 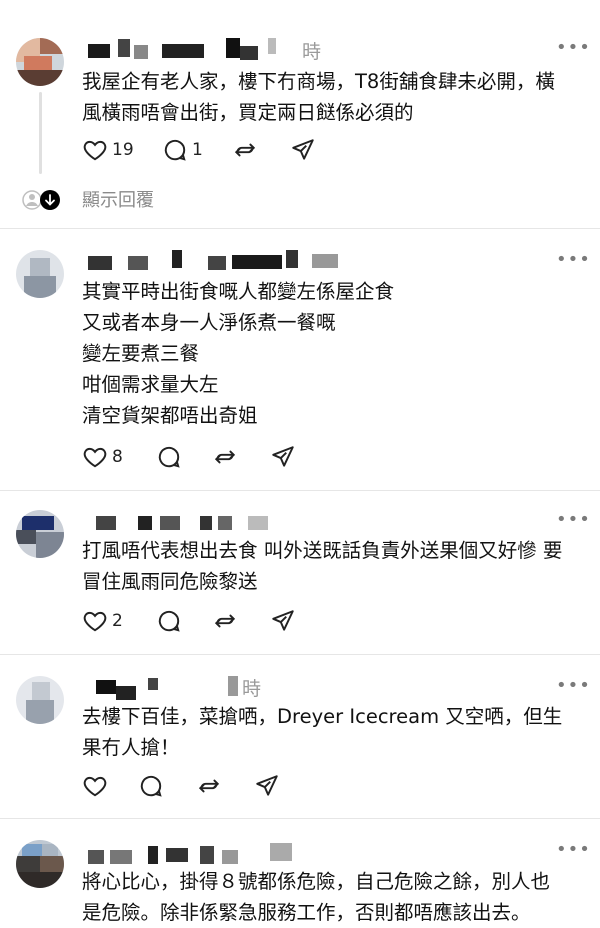 What do you see at coordinates (40, 133) in the screenshot?
I see `thread-line` at bounding box center [40, 133].